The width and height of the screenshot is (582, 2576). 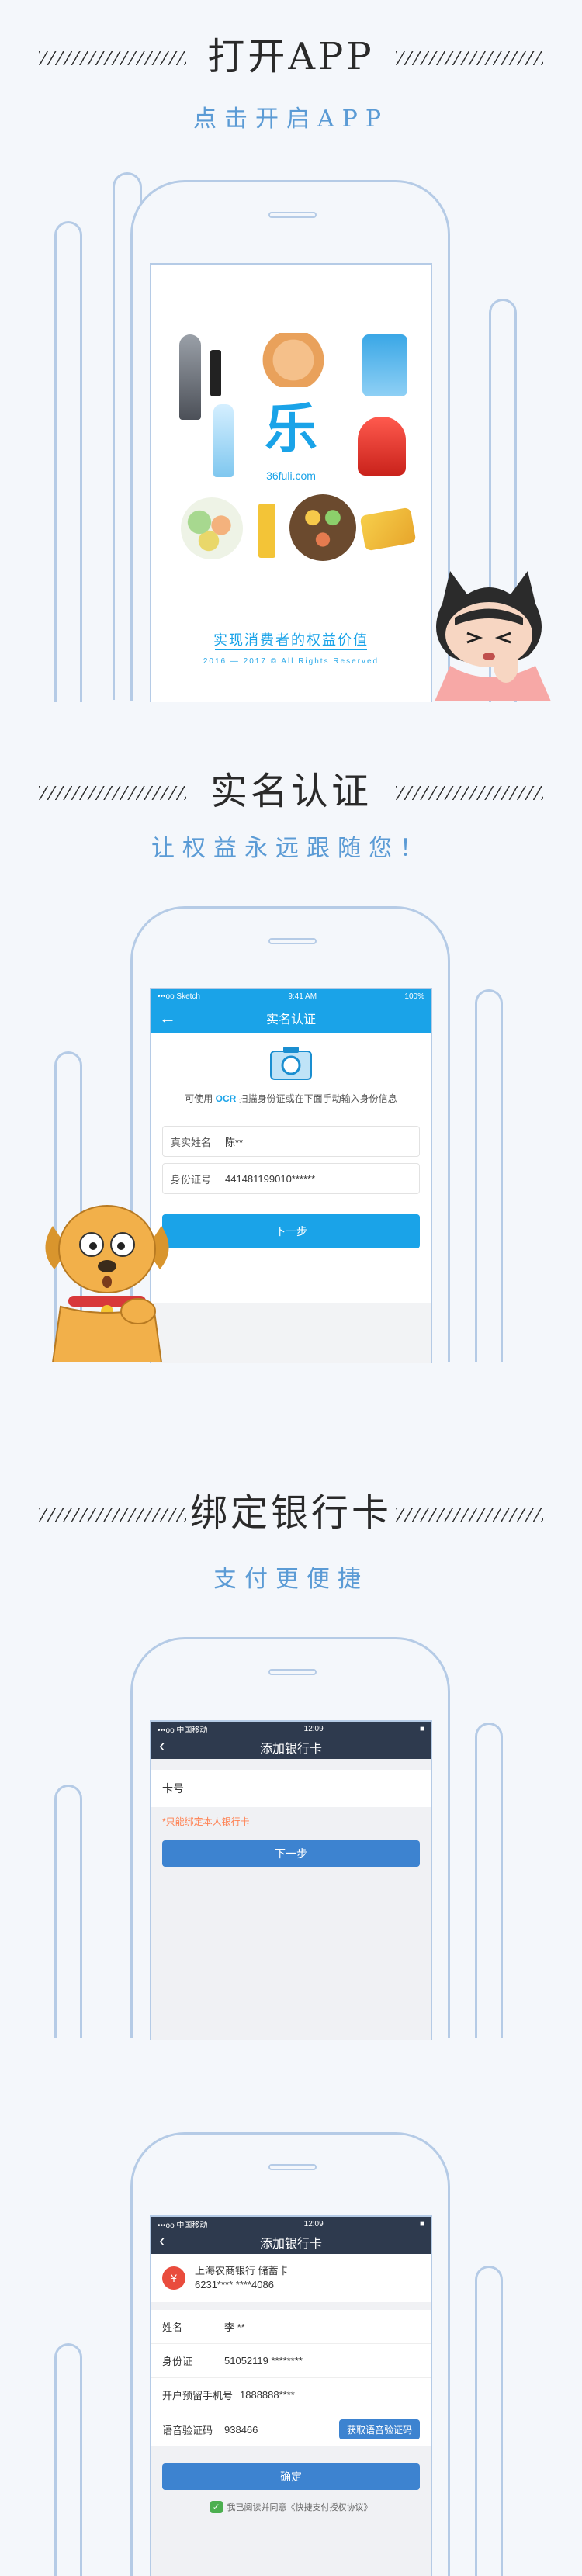 What do you see at coordinates (234, 2327) in the screenshot?
I see `field-value: 李 **` at bounding box center [234, 2327].